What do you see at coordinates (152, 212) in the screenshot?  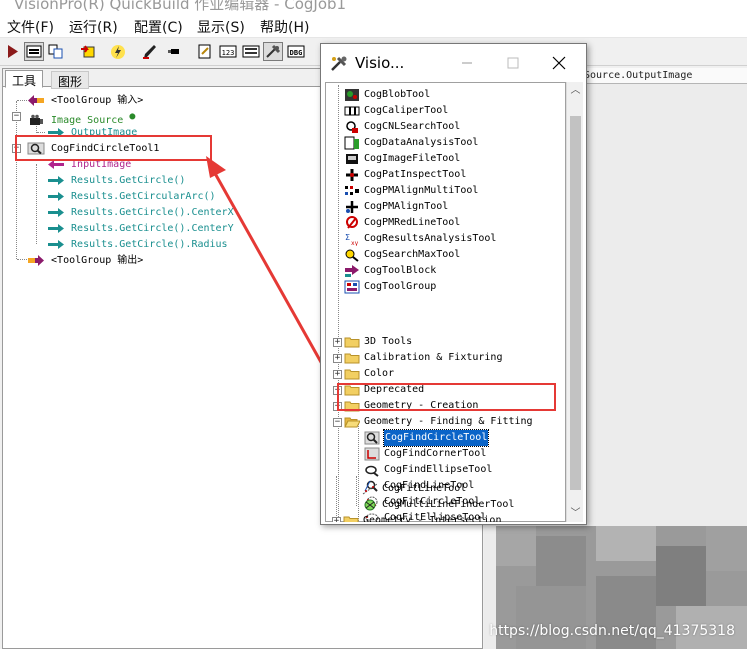 I see `tree-label: Results.GetCircle().CenterX` at bounding box center [152, 212].